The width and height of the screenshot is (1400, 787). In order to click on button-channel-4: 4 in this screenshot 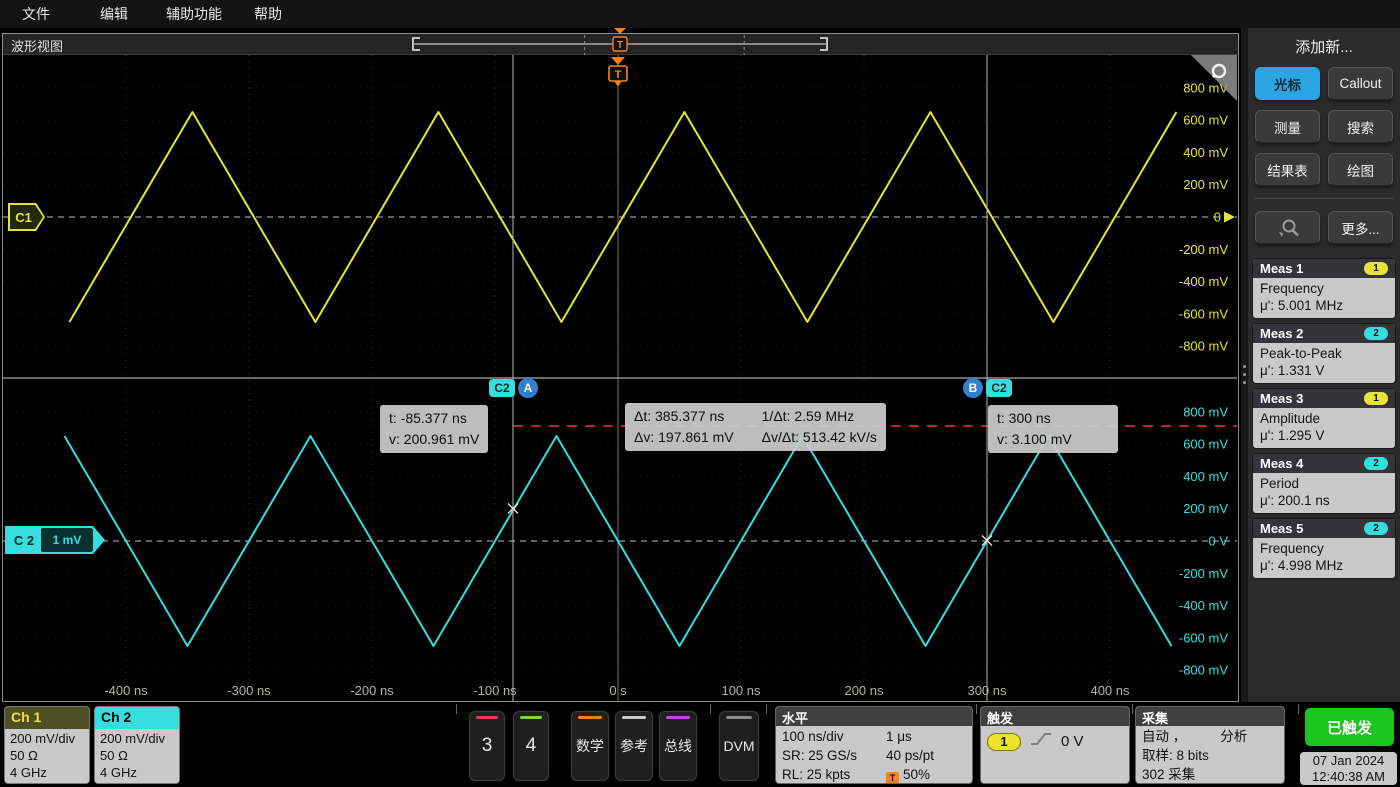, I will do `click(531, 746)`.